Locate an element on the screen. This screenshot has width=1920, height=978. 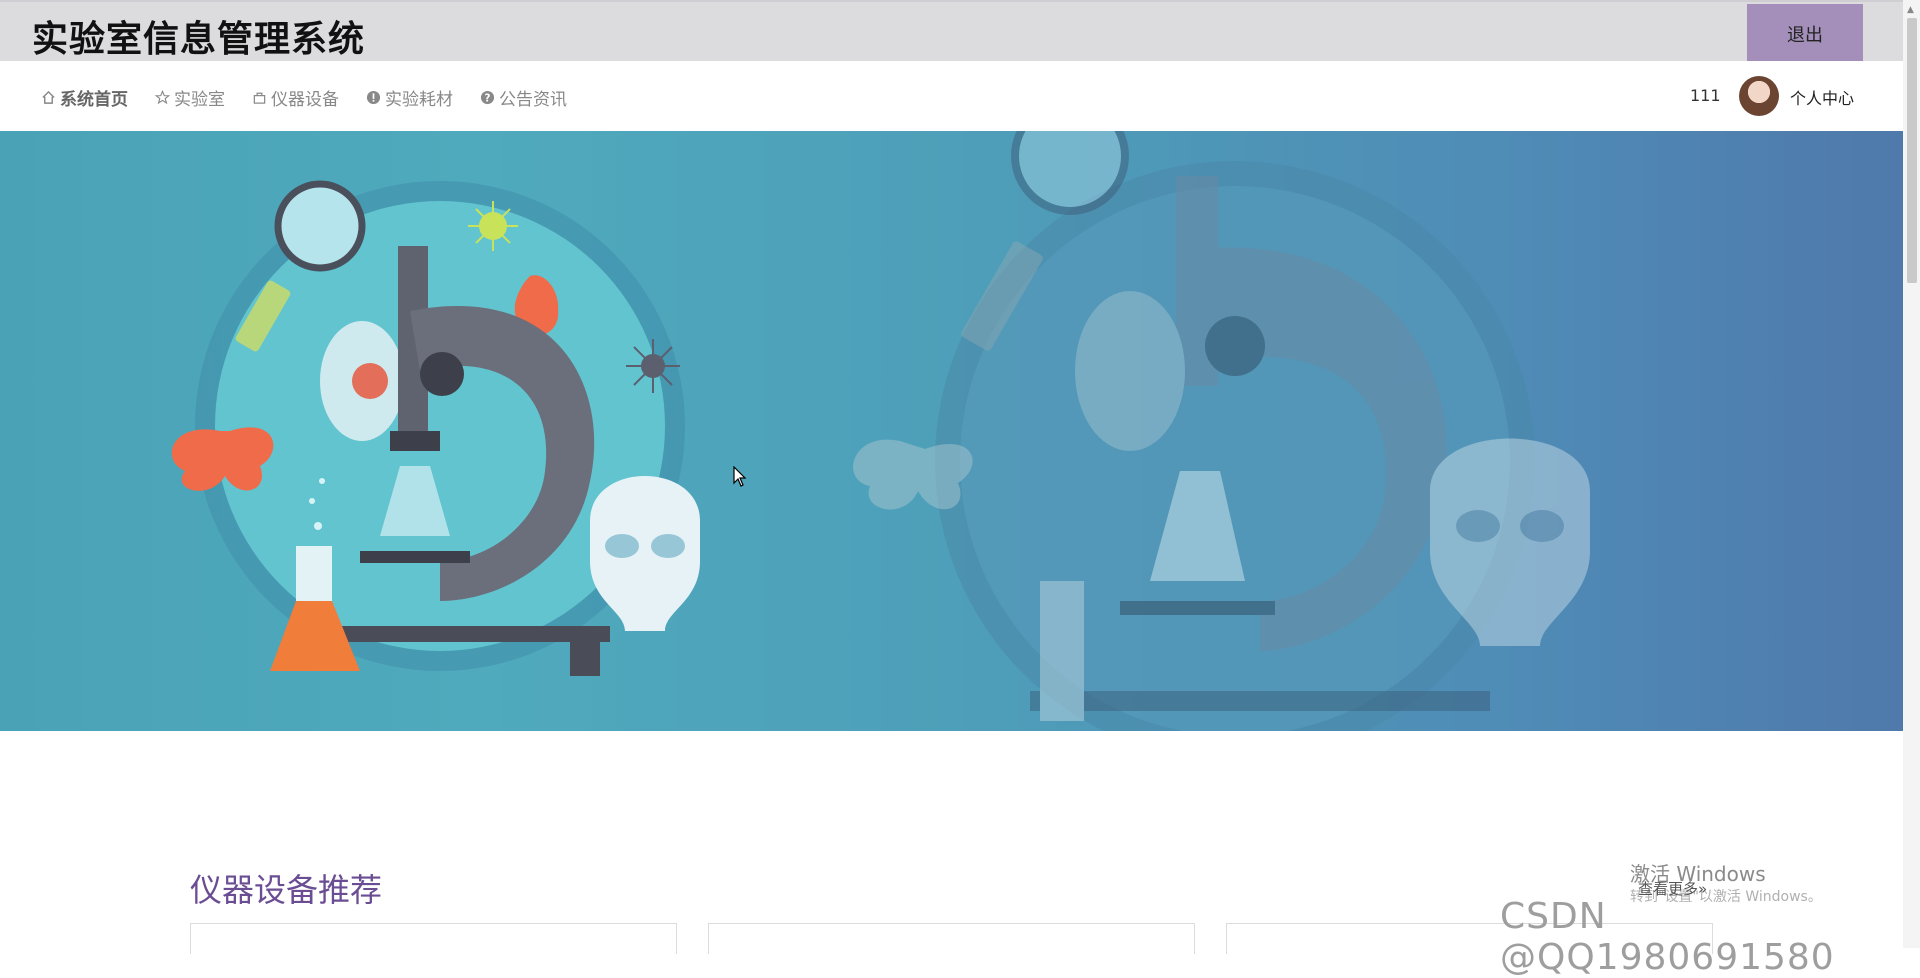
bag-icon is located at coordinates (259, 98).